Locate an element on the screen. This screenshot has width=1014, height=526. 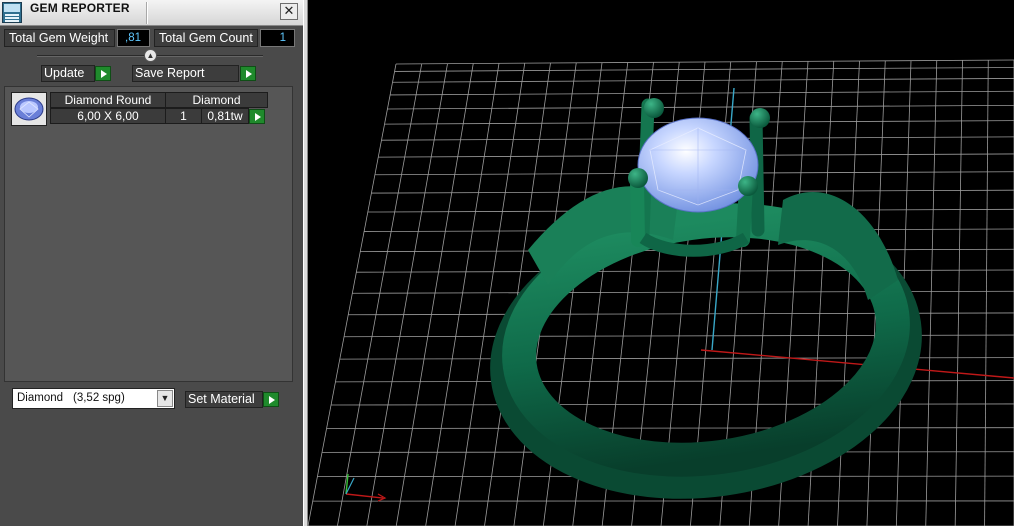
window-title: GEM REPORTER is located at coordinates (80, 8).